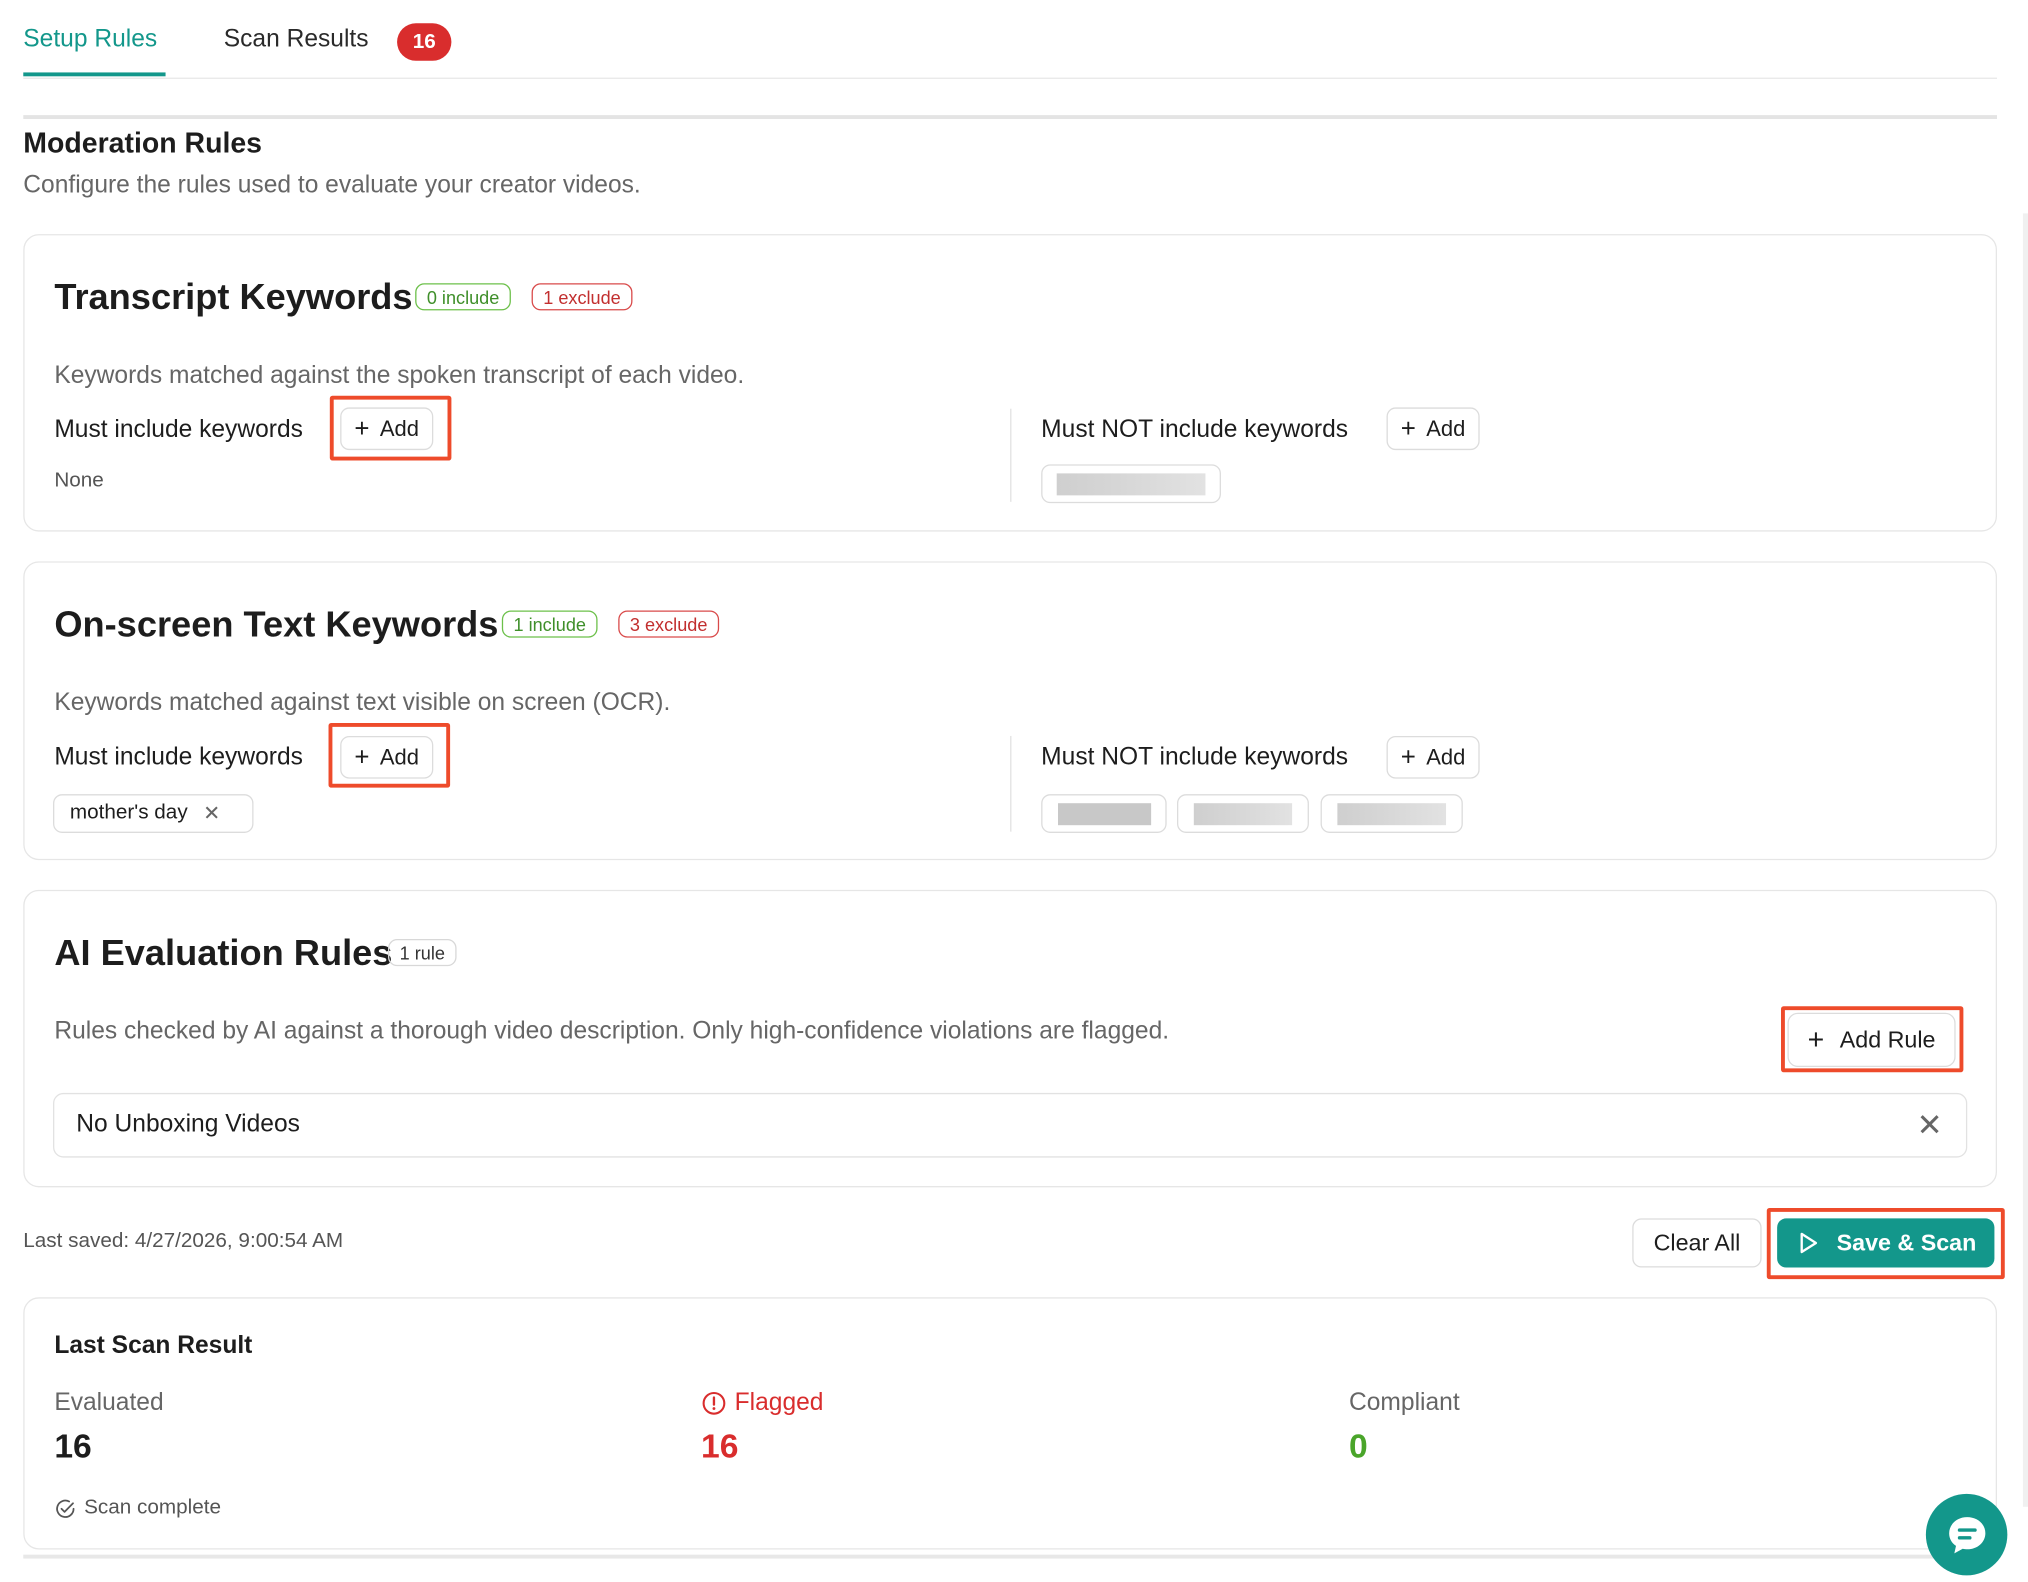 This screenshot has height=1582, width=2028. I want to click on compliant-label: Compliant, so click(1404, 1403).